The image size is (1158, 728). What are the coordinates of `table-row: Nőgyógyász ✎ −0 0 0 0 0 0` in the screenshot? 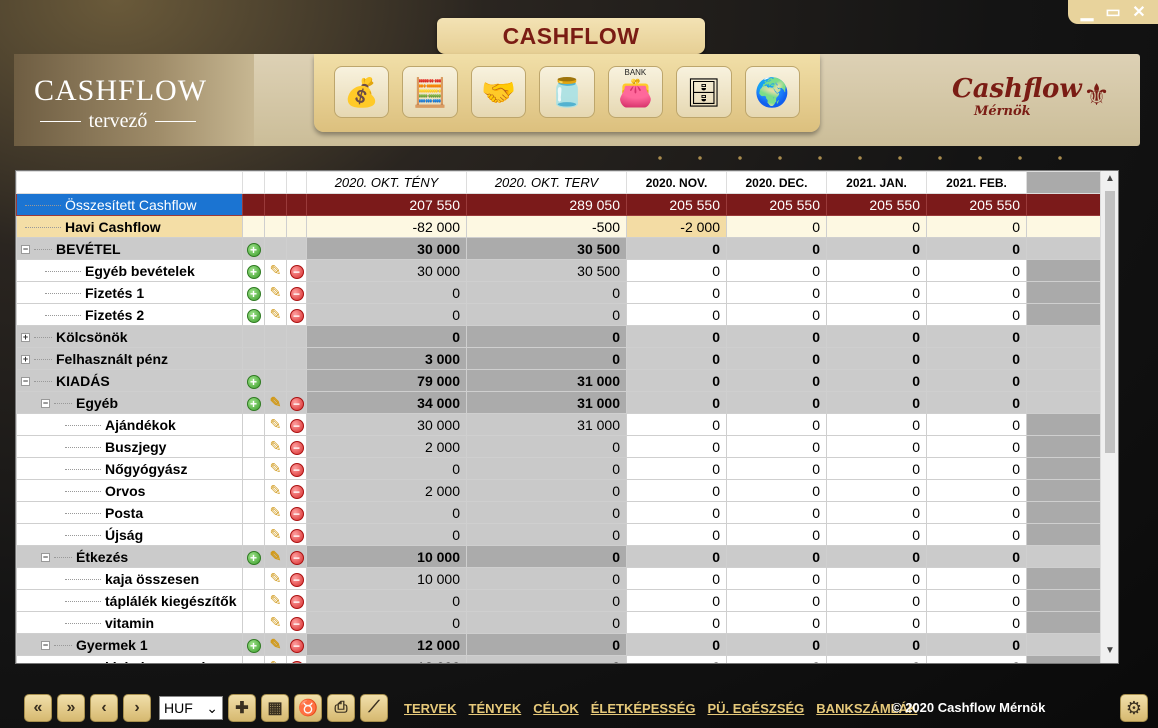 It's located at (559, 468).